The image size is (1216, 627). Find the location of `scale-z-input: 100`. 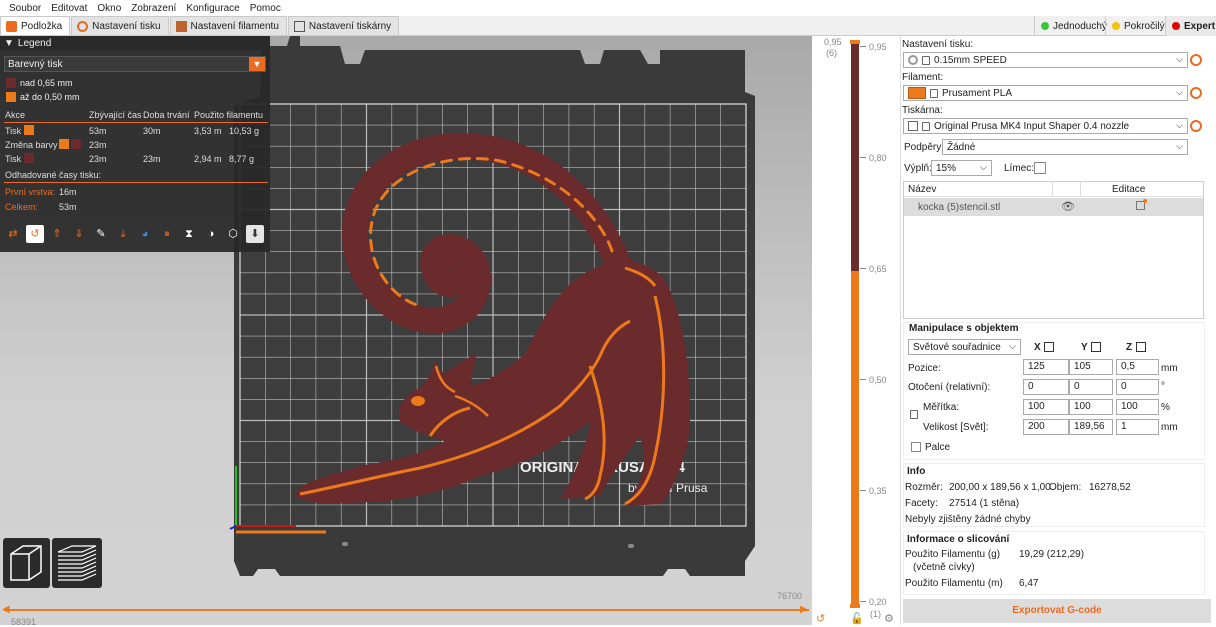

scale-z-input: 100 is located at coordinates (1137, 407).